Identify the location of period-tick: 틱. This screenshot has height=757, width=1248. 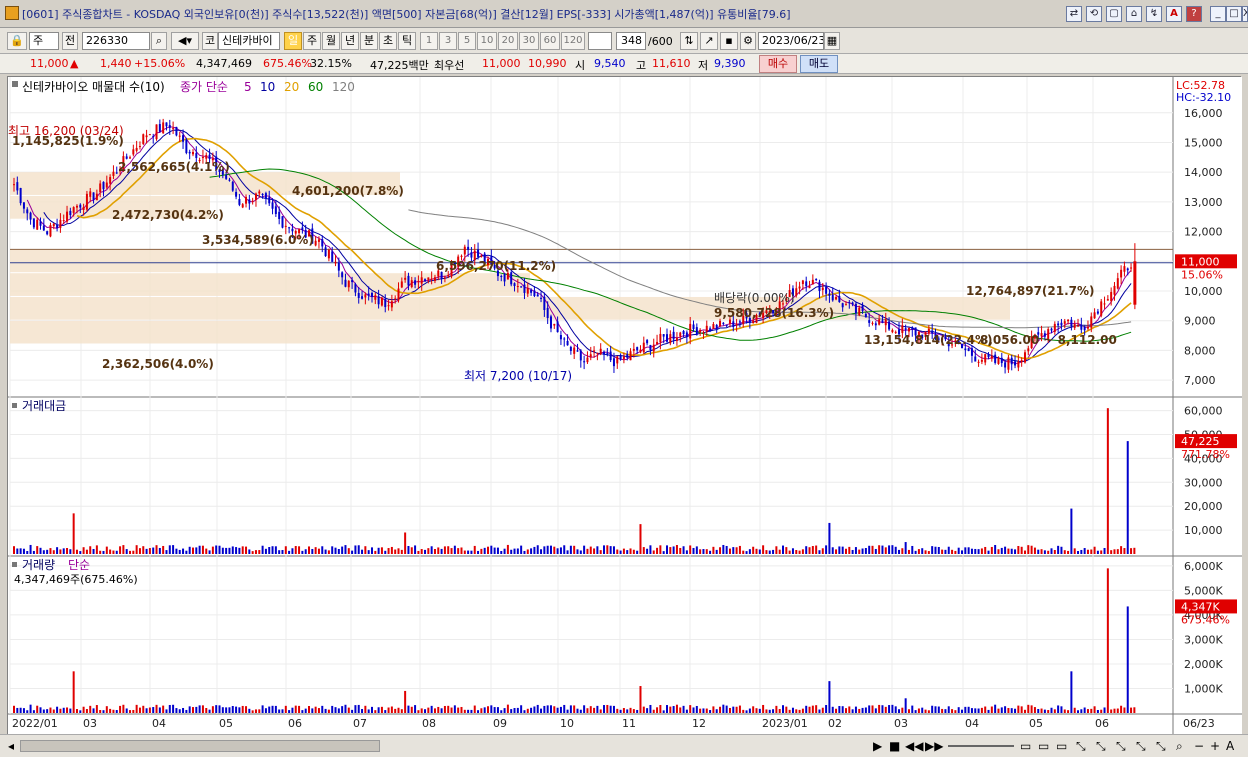
(407, 41).